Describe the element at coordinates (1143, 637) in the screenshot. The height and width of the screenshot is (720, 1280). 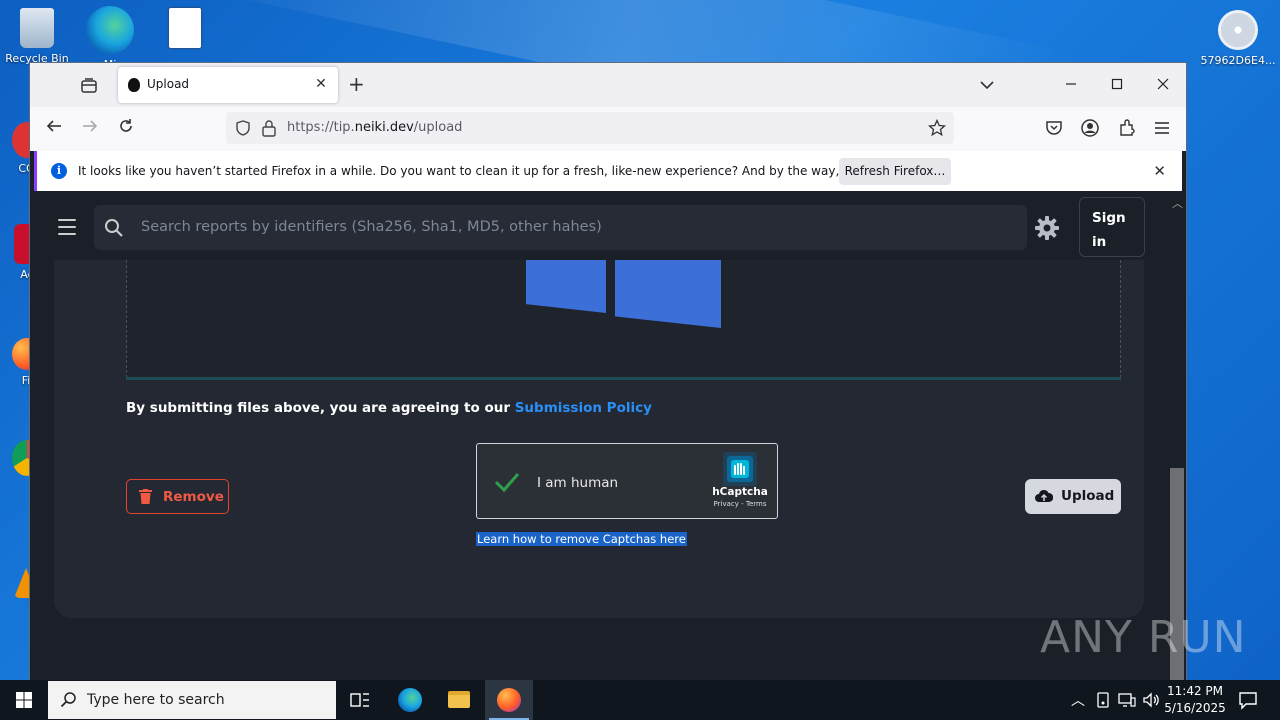
I see `anyrun-watermark: ANY RUN` at that location.